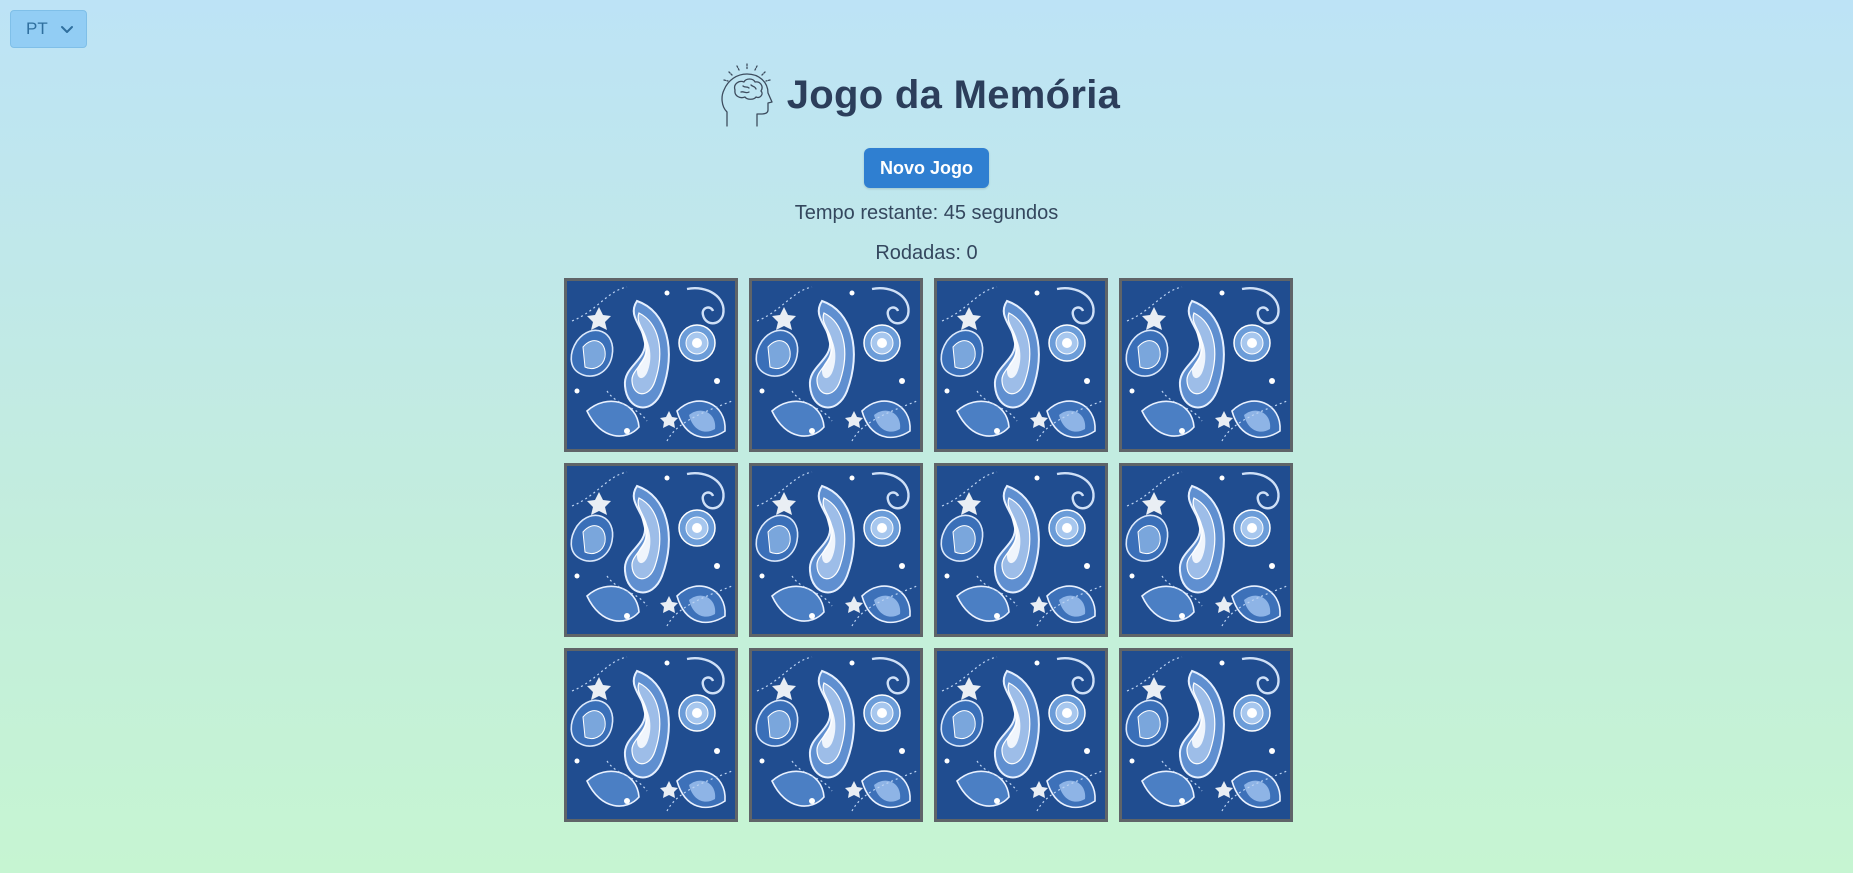 The image size is (1853, 873). What do you see at coordinates (66, 29) in the screenshot?
I see `chevron-down-icon` at bounding box center [66, 29].